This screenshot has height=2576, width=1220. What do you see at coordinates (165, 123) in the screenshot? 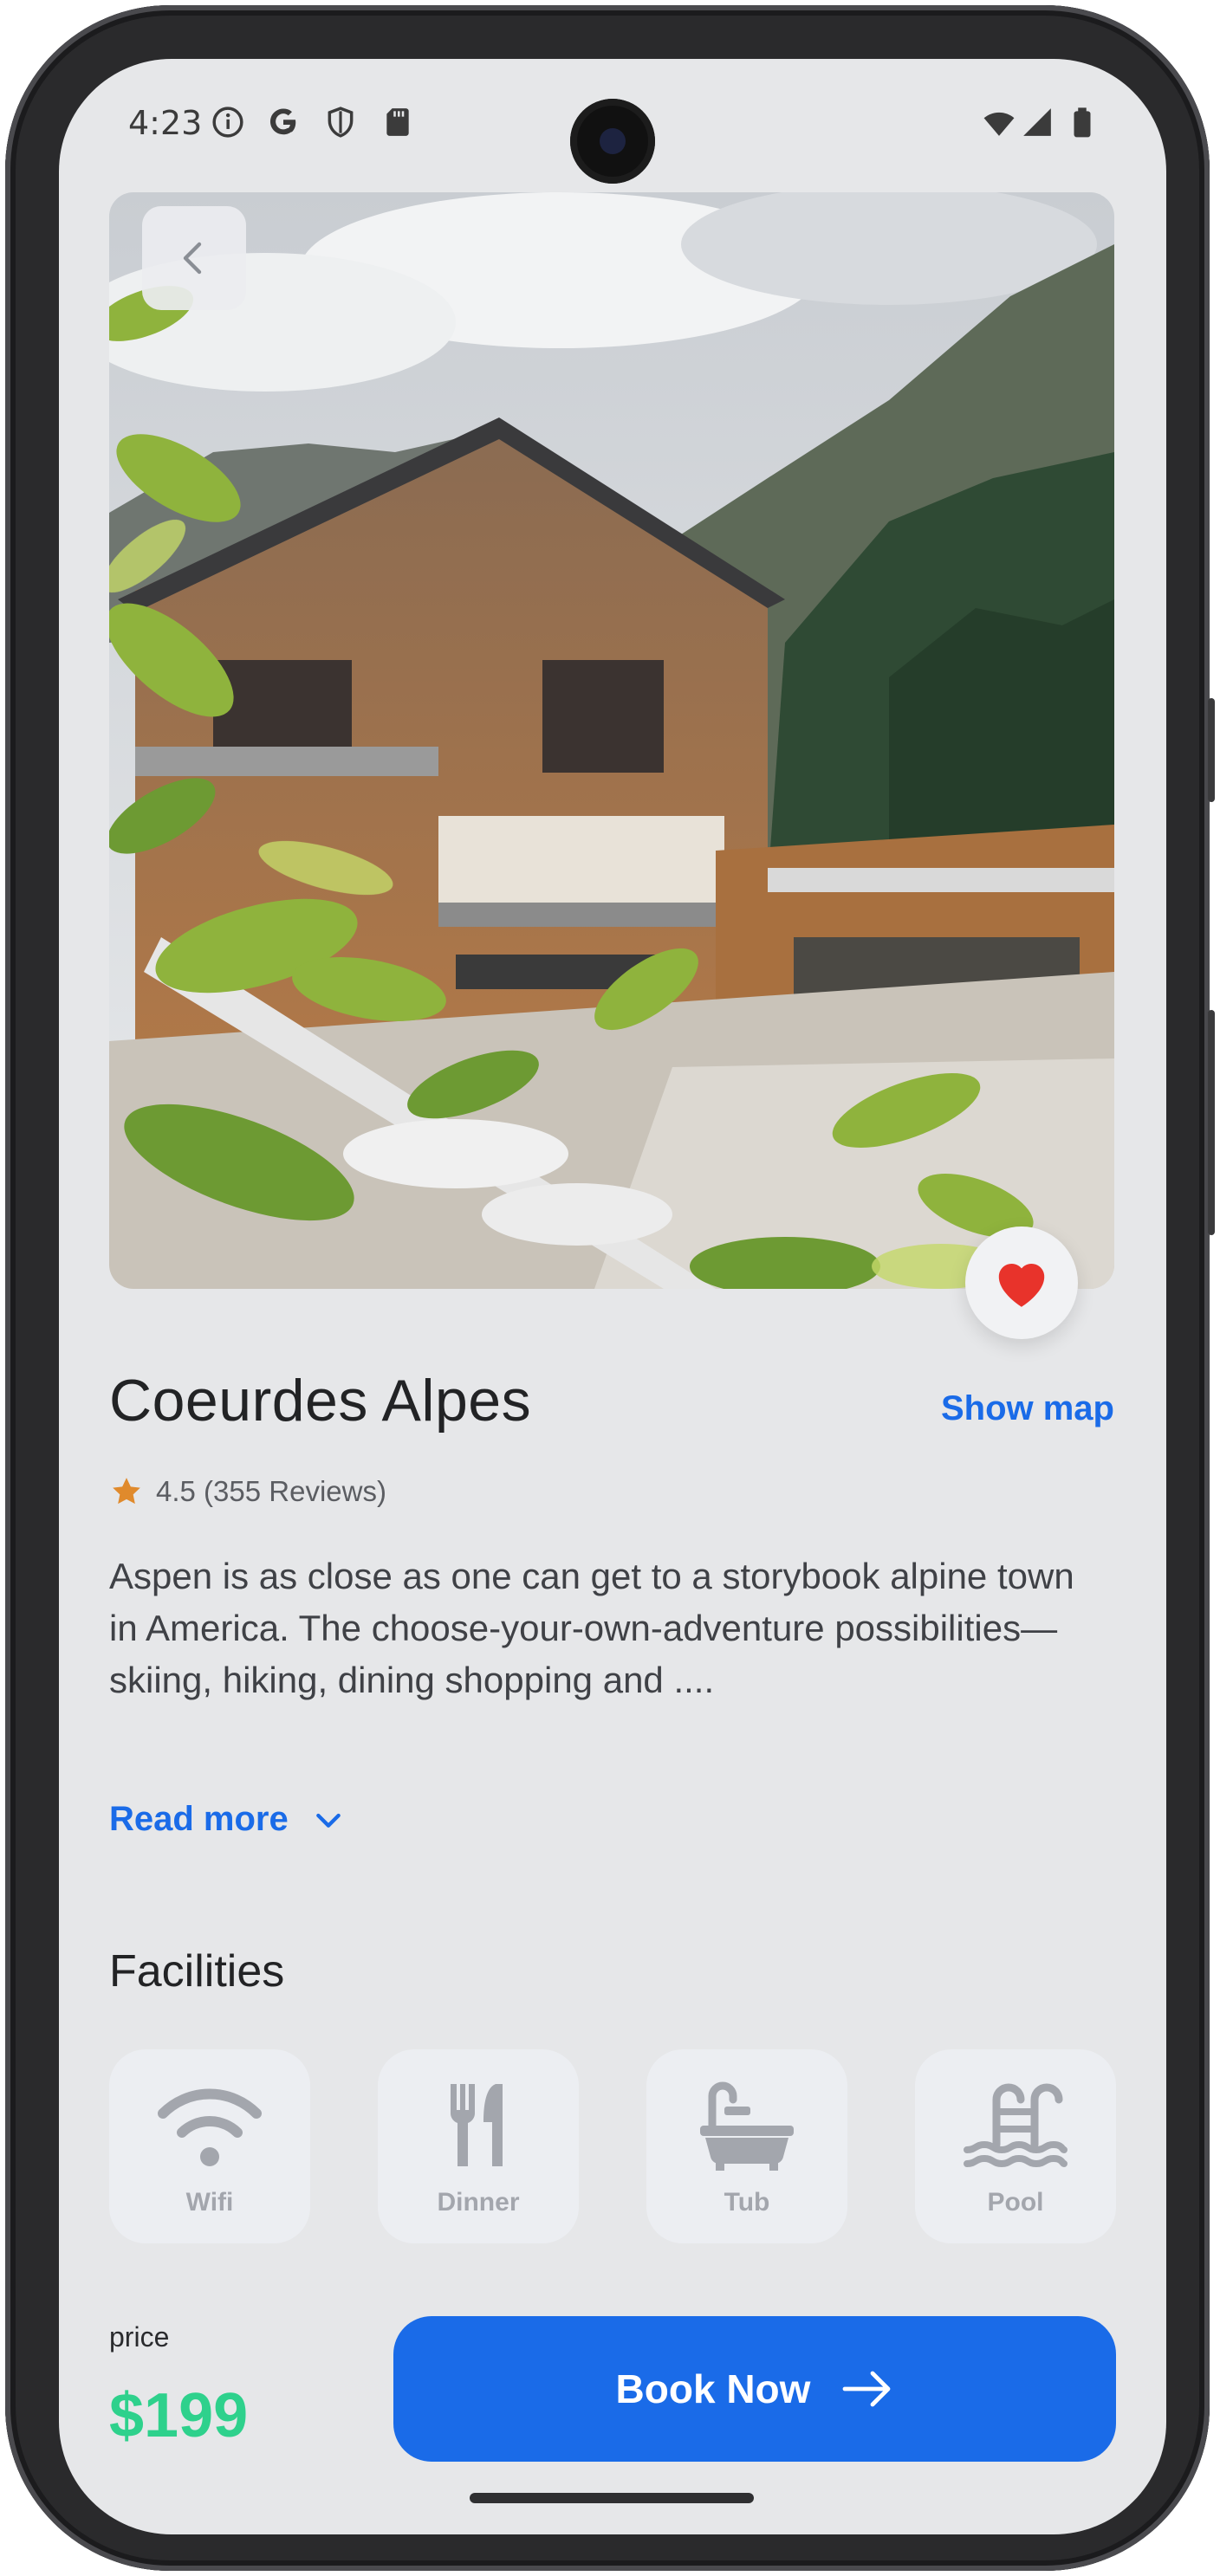
I see `status-time: 4:23` at bounding box center [165, 123].